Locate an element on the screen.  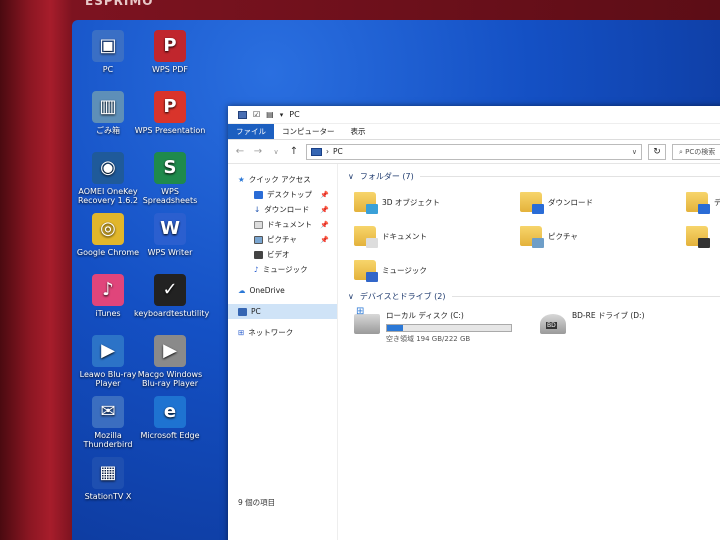
nav-videos: ビデオ is located at coordinates (282, 254).